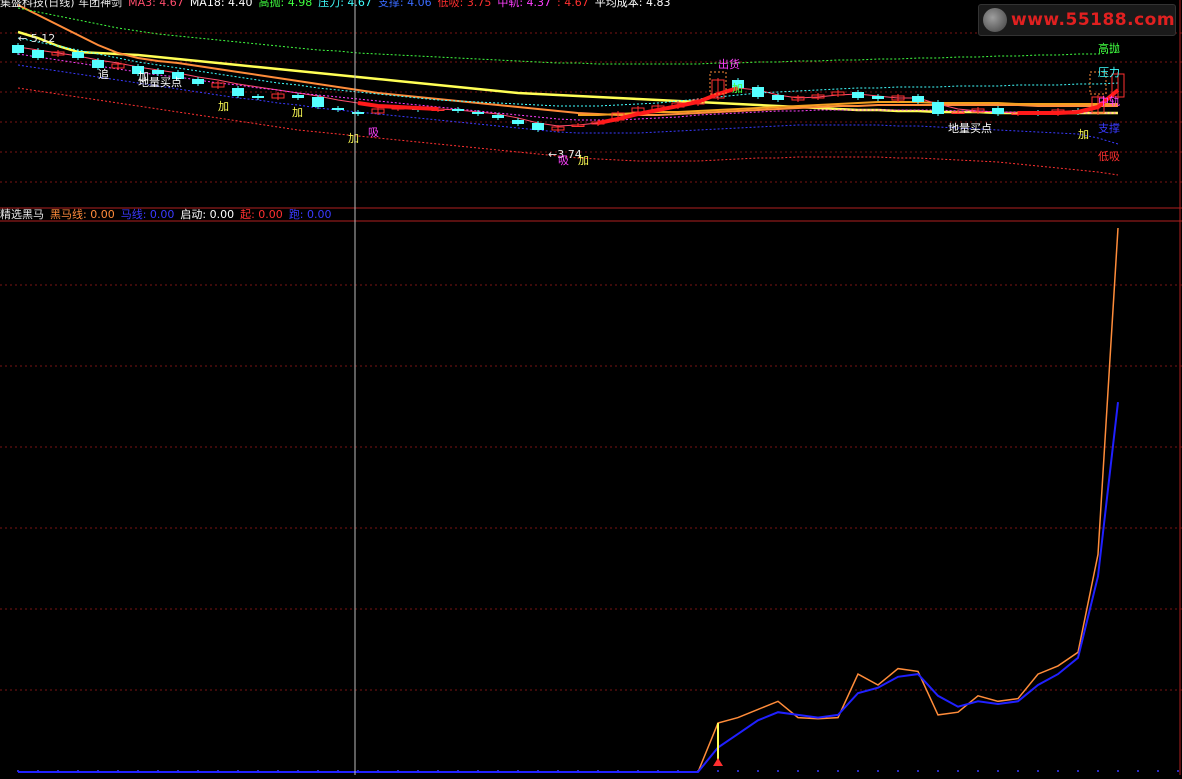 The width and height of the screenshot is (1182, 779). Describe the element at coordinates (310, 214) in the screenshot. I see `bottom_header-item: 跑: 0.00` at that location.